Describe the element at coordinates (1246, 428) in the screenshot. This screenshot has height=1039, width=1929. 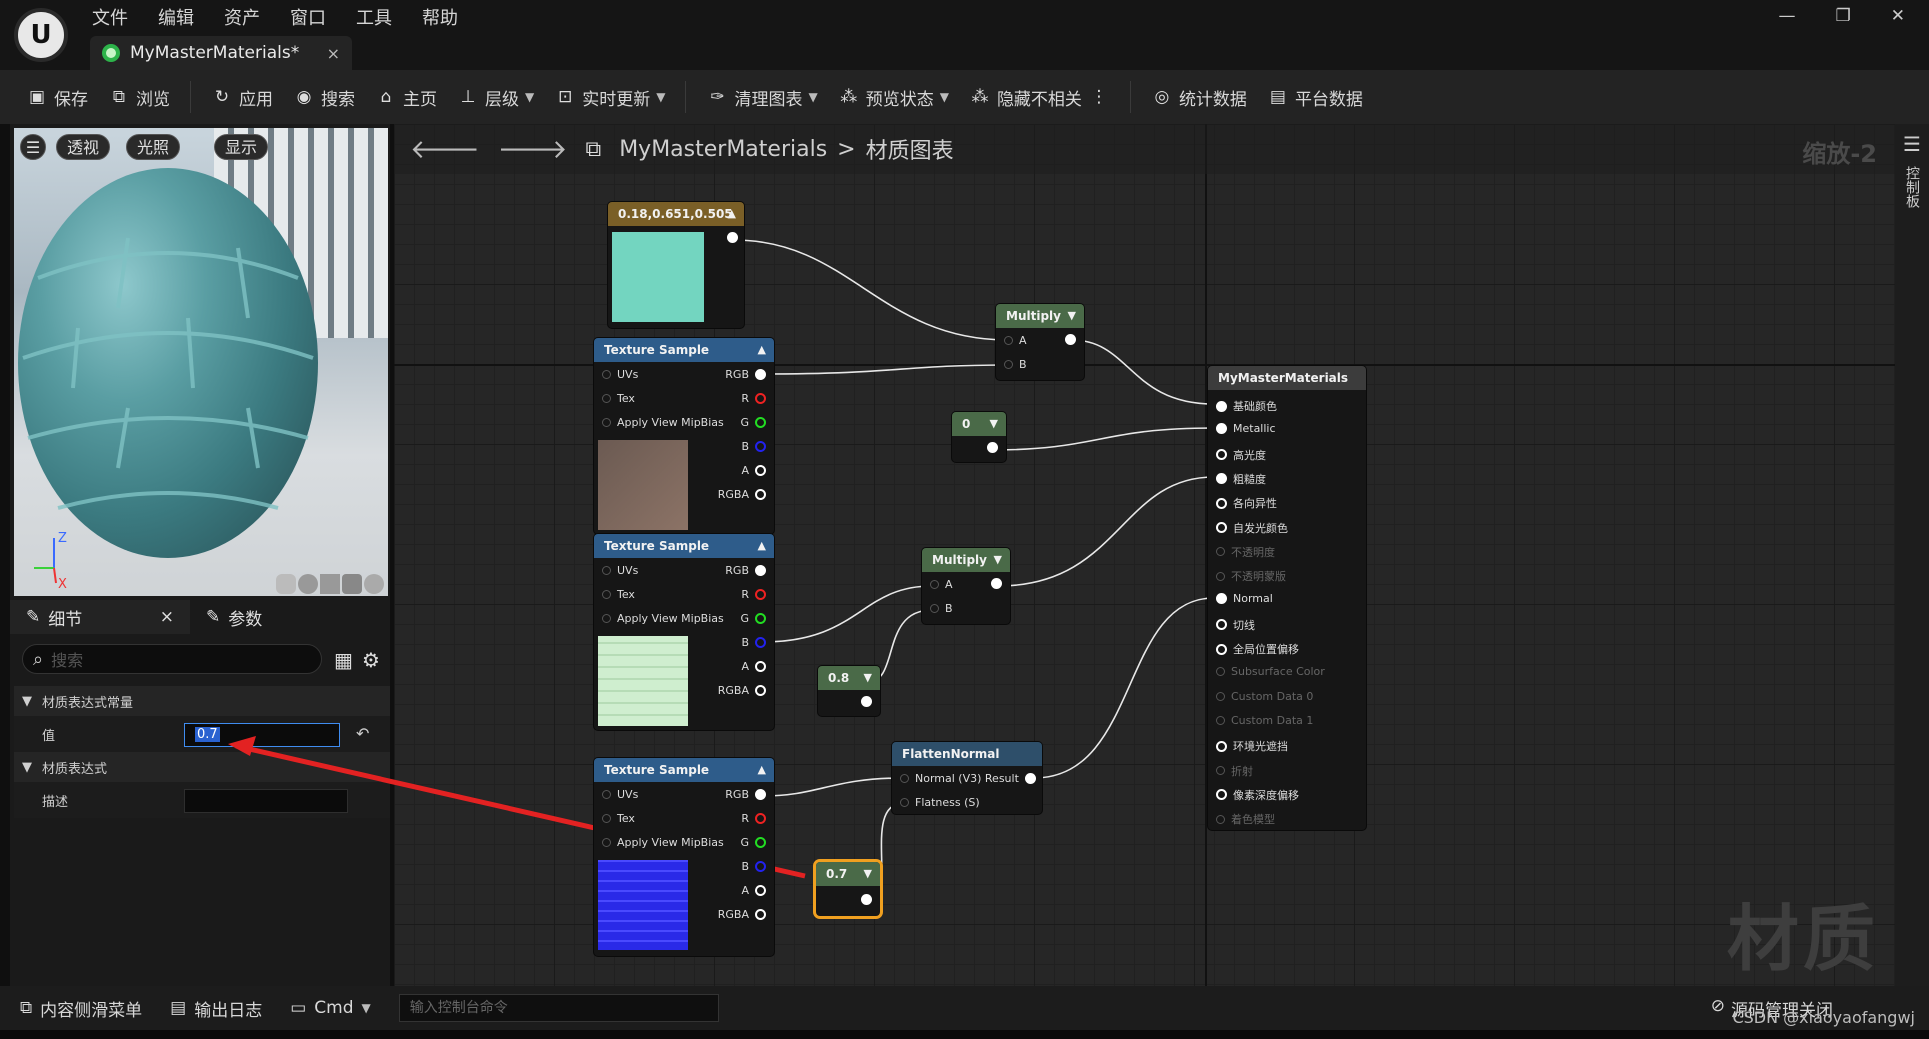
I see `master-input-pin: Metallic` at that location.